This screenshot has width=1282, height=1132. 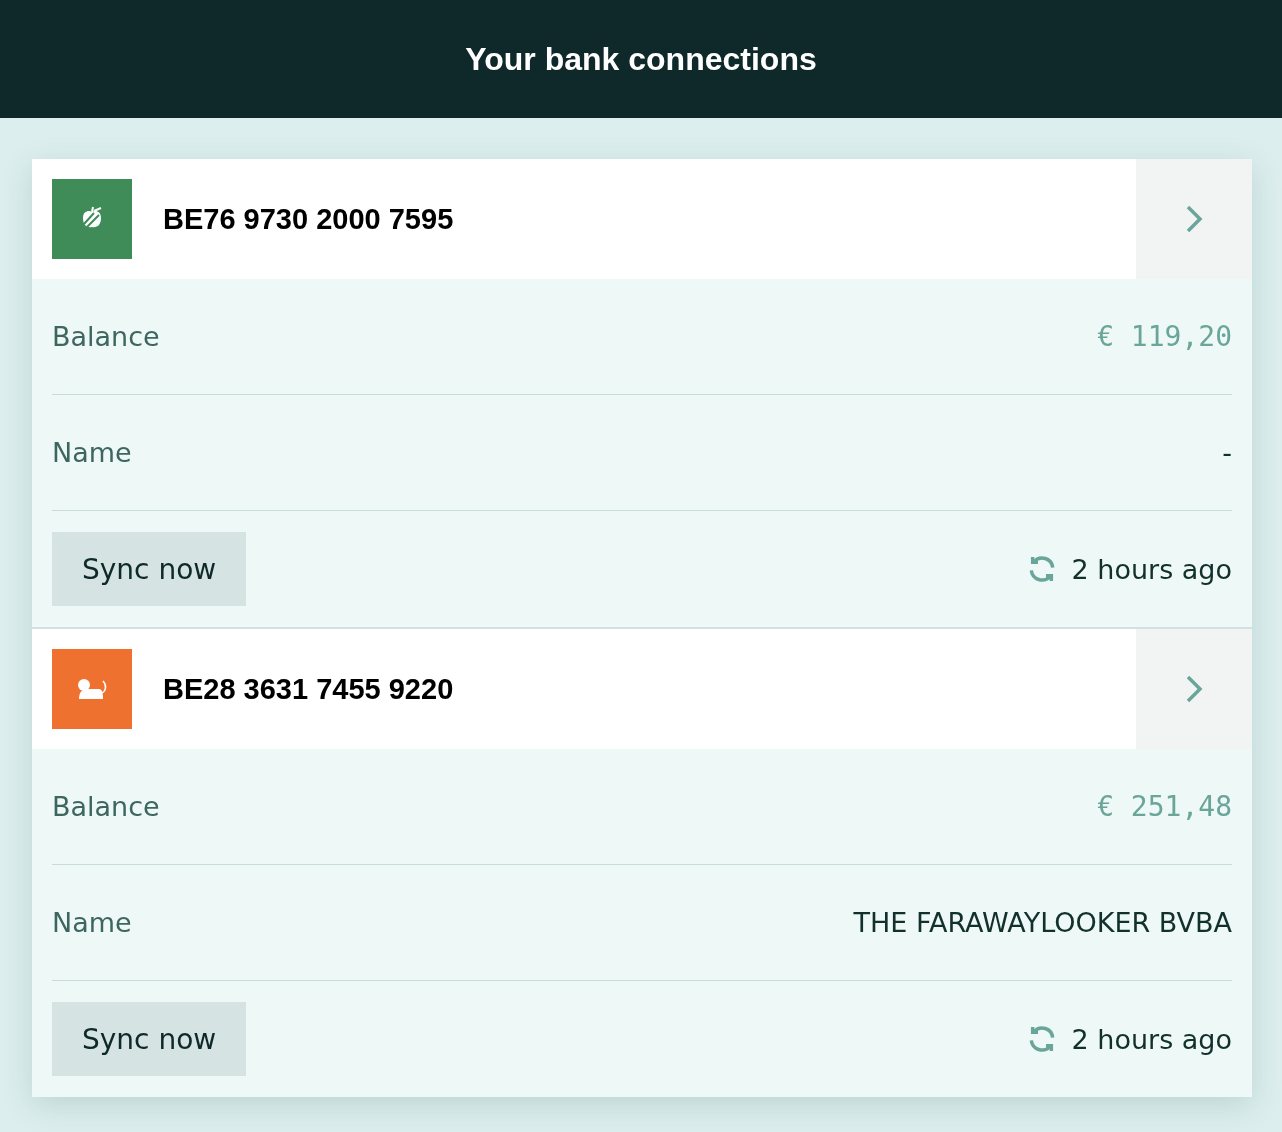 What do you see at coordinates (1164, 336) in the screenshot?
I see `balance-value: € 119,20` at bounding box center [1164, 336].